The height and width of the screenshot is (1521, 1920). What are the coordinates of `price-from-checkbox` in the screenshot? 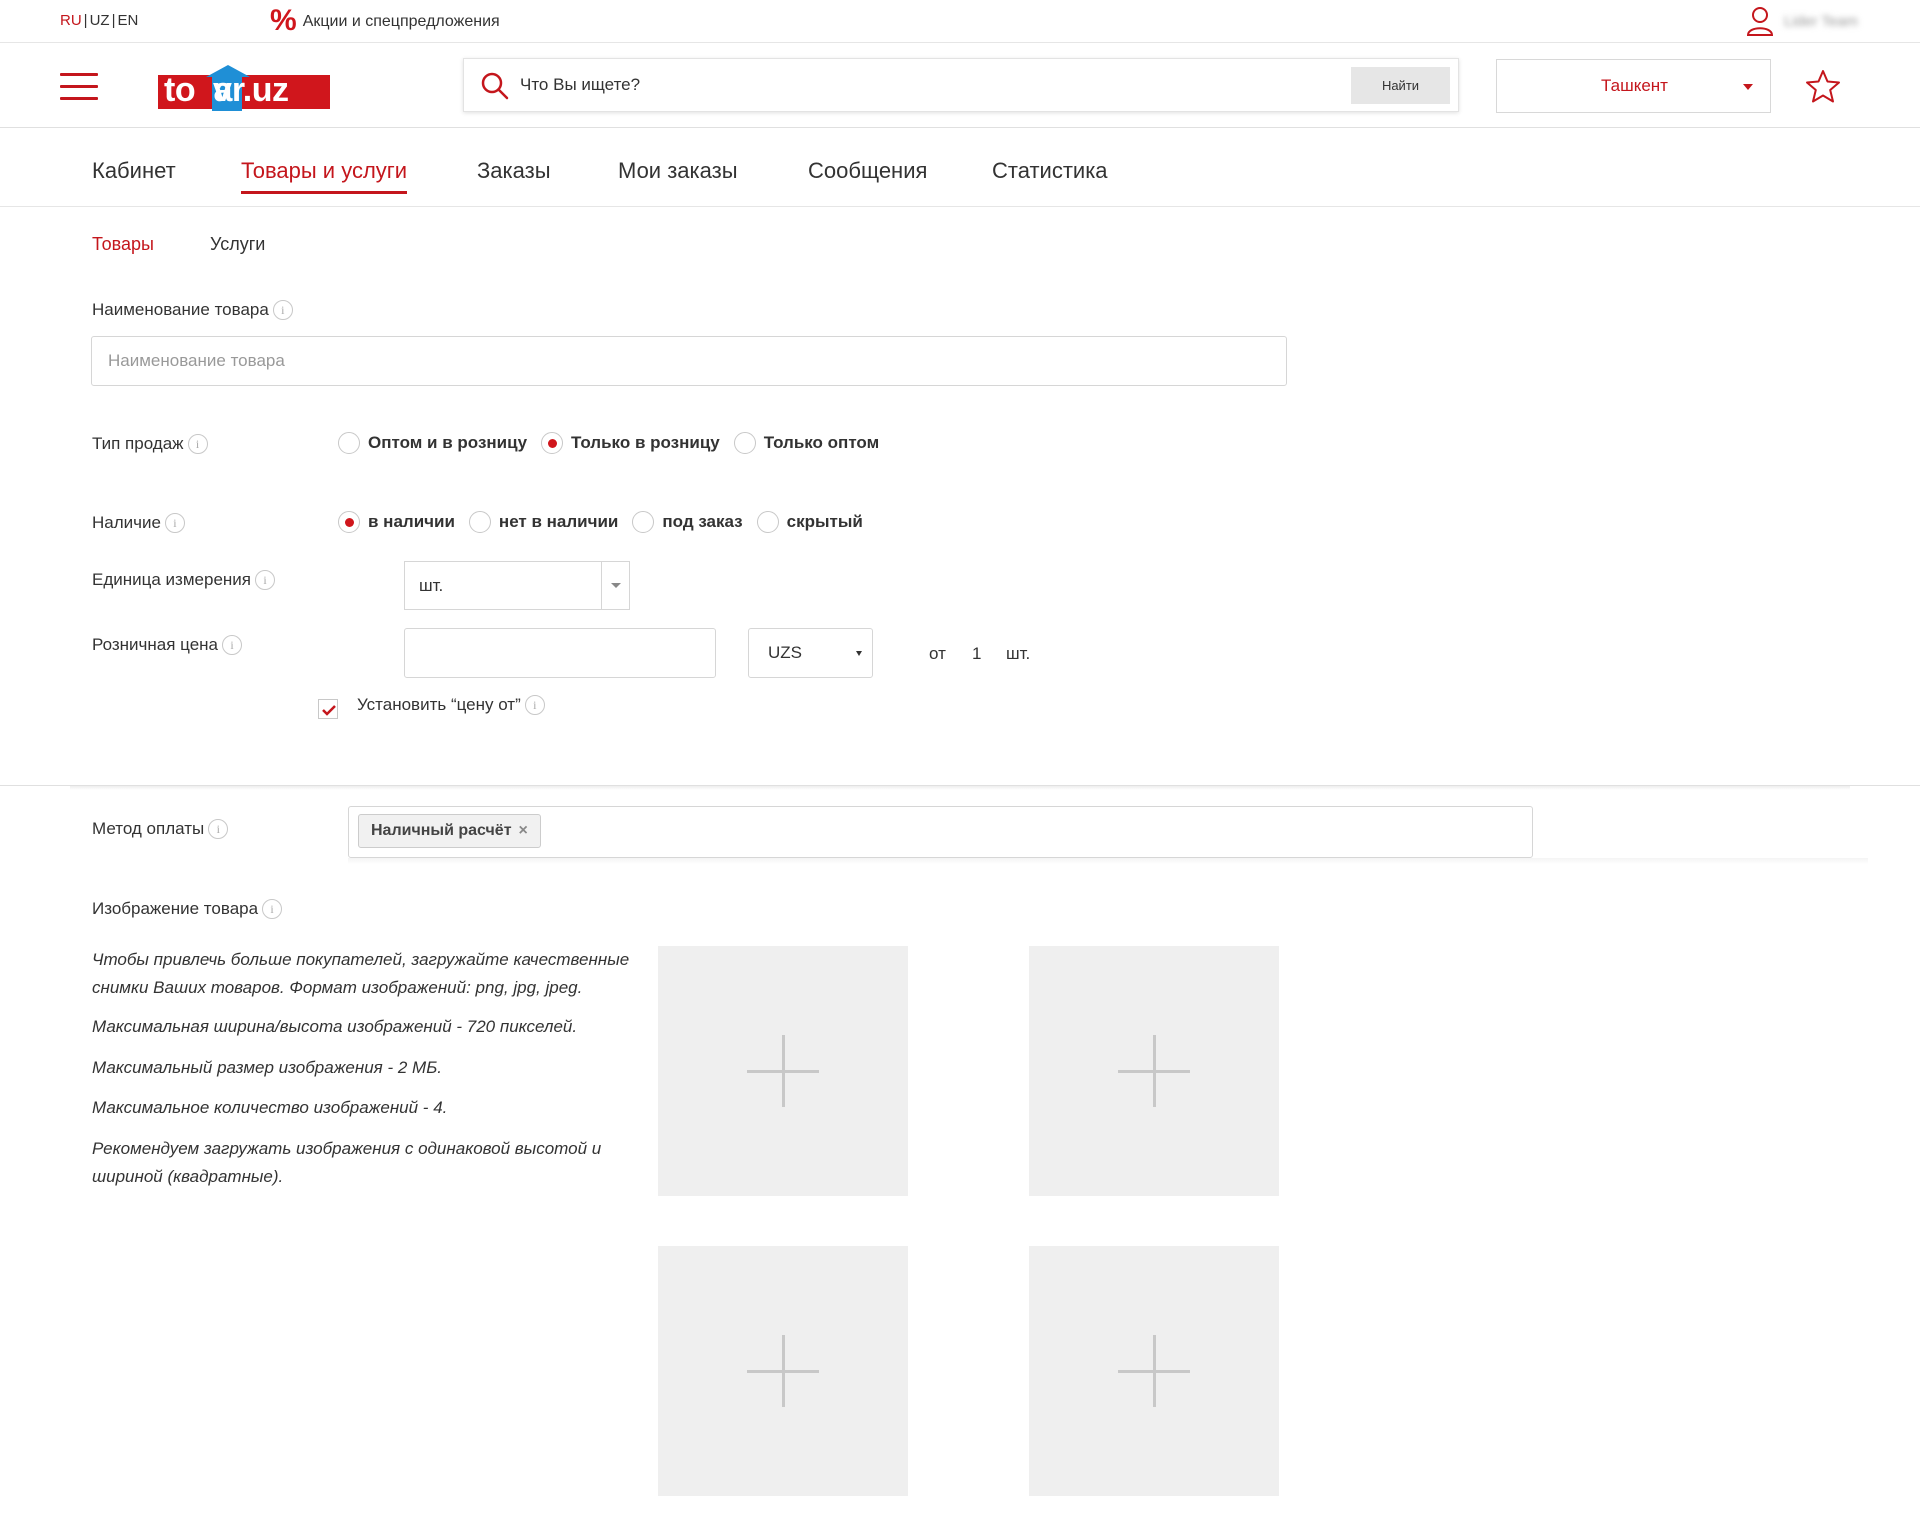 It's located at (328, 709).